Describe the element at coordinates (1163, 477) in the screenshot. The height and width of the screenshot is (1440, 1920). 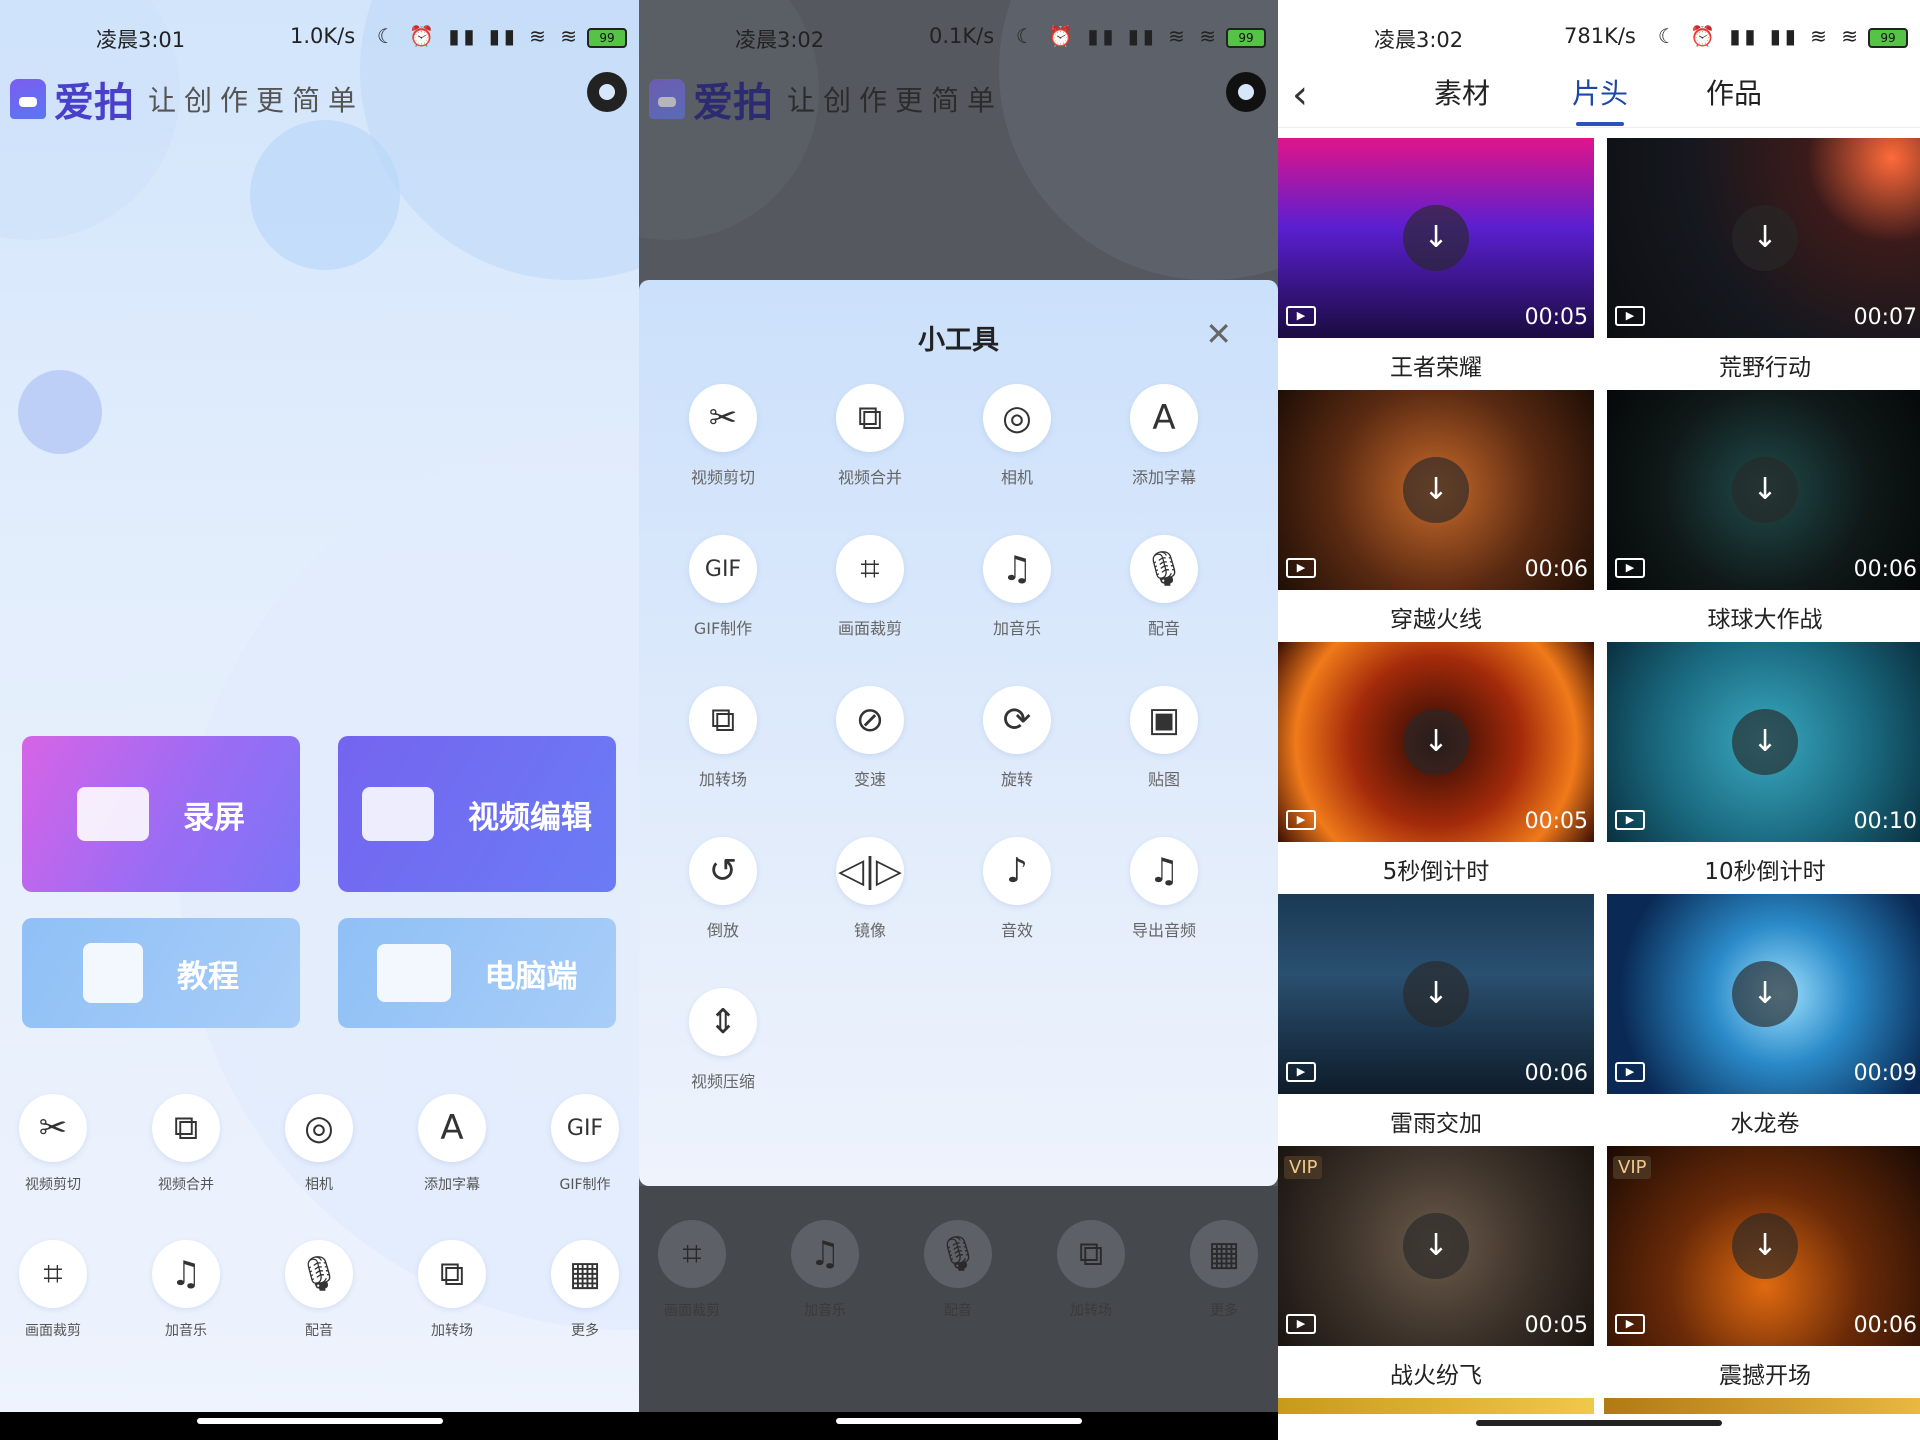
I see `tool-label: 添加字幕` at that location.